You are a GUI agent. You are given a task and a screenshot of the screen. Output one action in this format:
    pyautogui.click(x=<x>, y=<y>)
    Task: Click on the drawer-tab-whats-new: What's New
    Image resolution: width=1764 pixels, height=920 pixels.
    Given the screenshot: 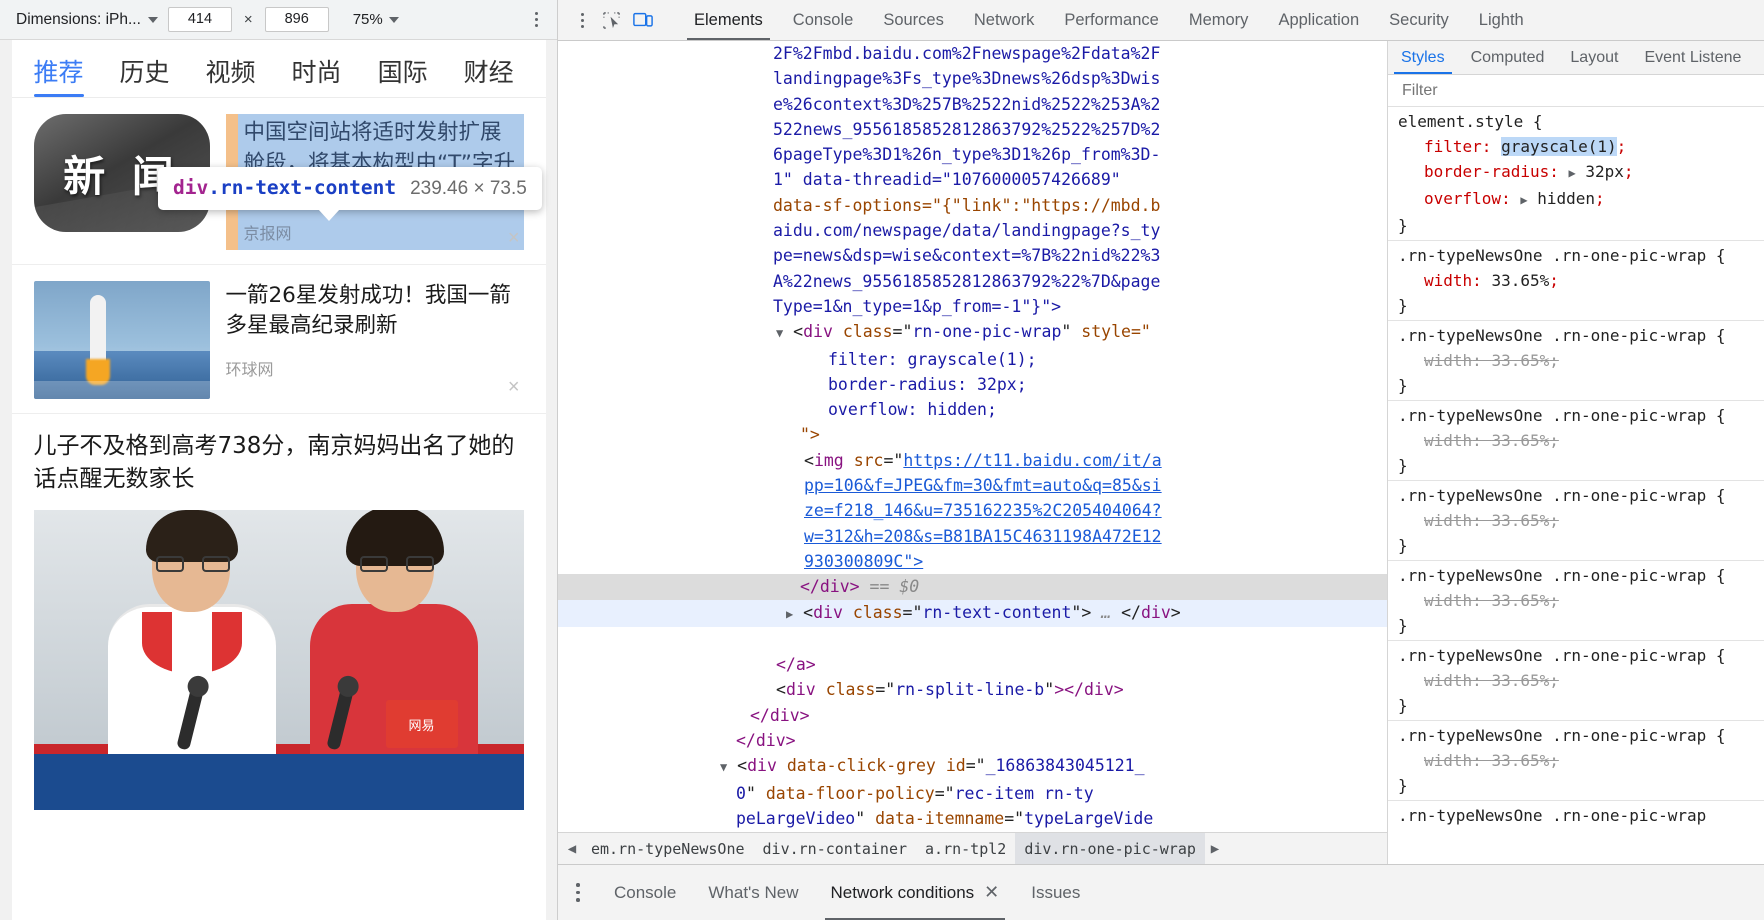 What is the action you would take?
    pyautogui.click(x=753, y=892)
    